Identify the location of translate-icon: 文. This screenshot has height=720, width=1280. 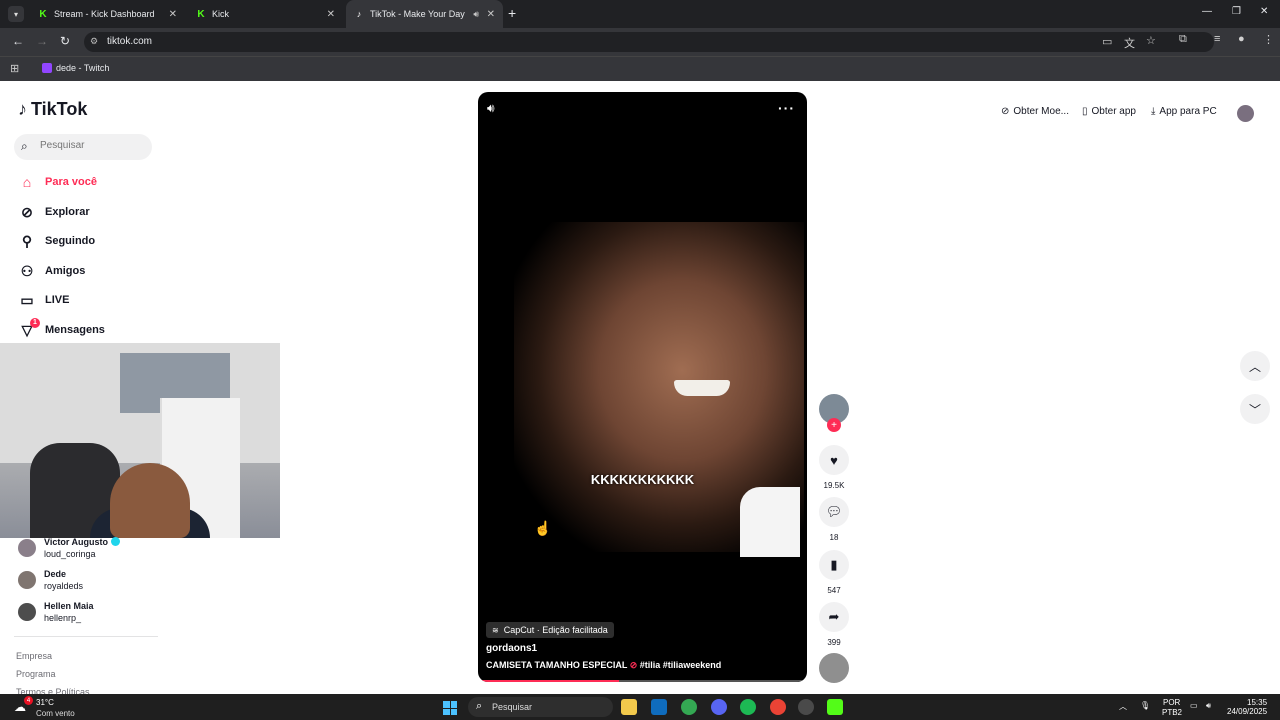
(1129, 43).